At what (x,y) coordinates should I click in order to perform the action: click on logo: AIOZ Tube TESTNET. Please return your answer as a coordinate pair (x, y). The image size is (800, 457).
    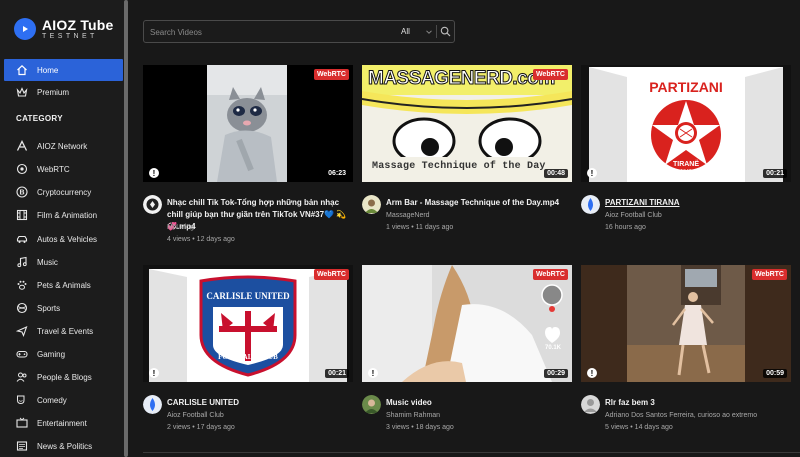
    Looking at the image, I should click on (64, 29).